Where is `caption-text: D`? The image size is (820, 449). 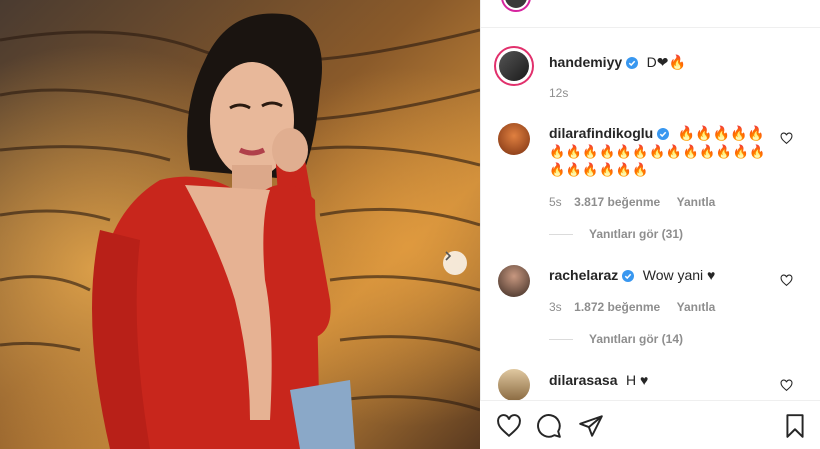
caption-text: D is located at coordinates (651, 62).